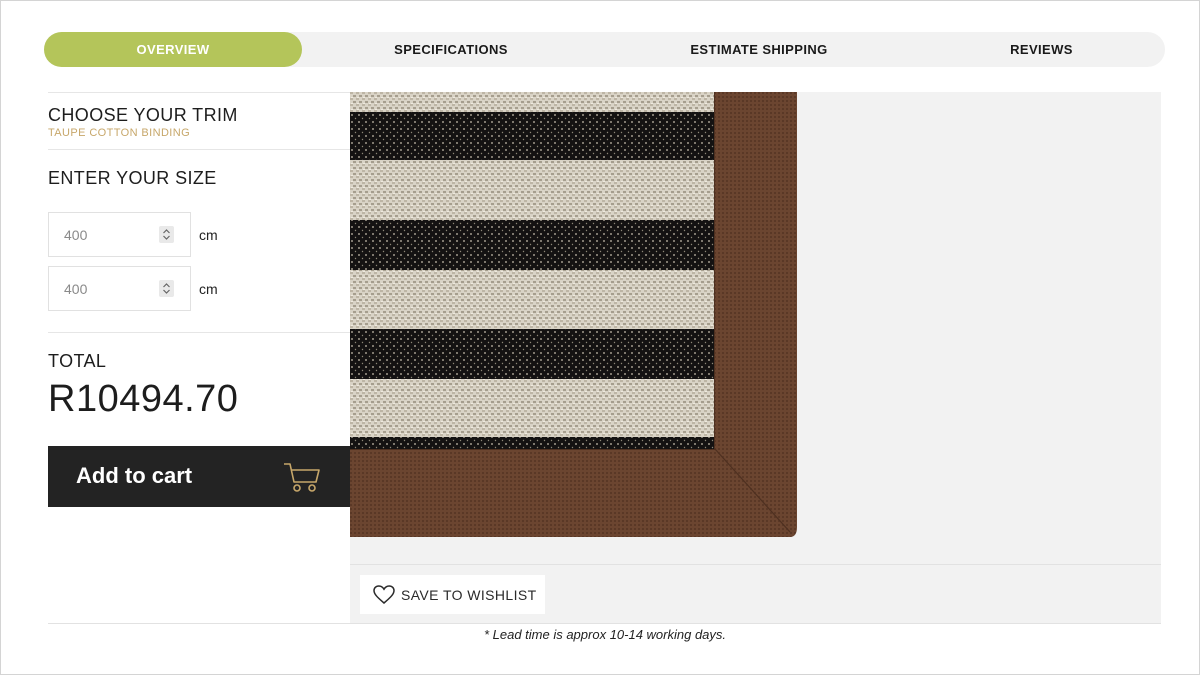 Image resolution: width=1200 pixels, height=675 pixels. Describe the element at coordinates (119, 288) in the screenshot. I see `length-input: 400` at that location.